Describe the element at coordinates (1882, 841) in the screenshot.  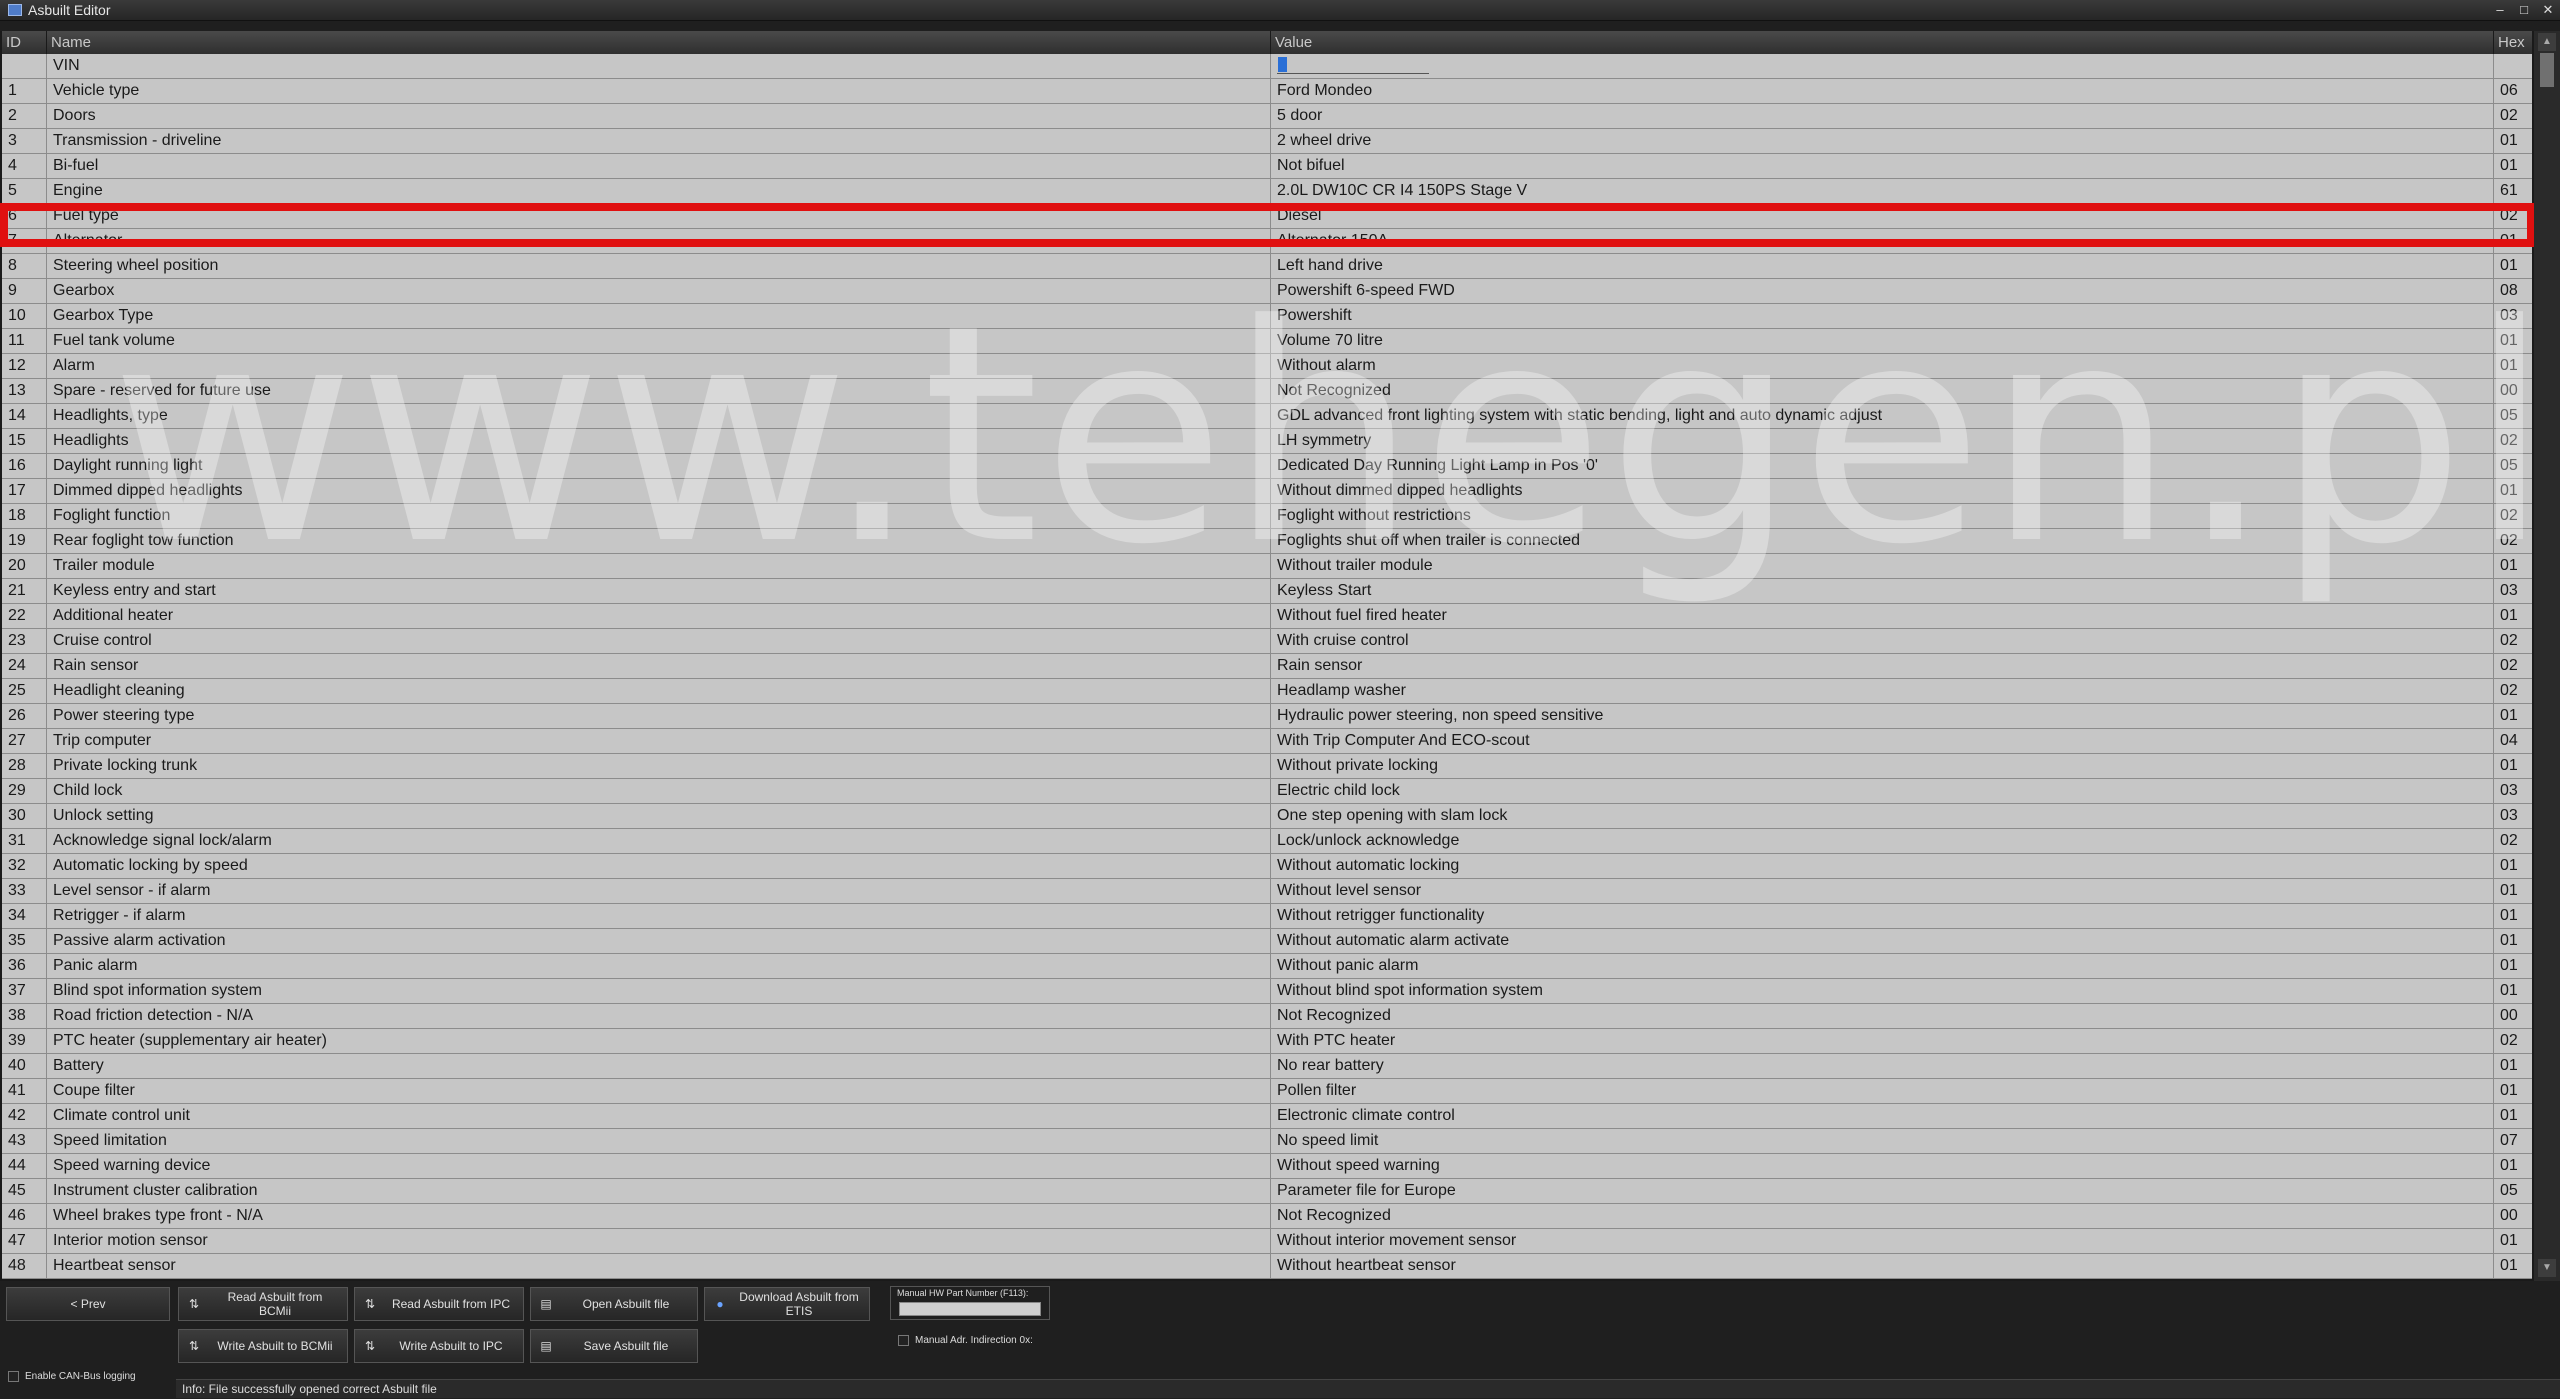
I see `row-value-cell: Lock/unlock acknowledge` at that location.